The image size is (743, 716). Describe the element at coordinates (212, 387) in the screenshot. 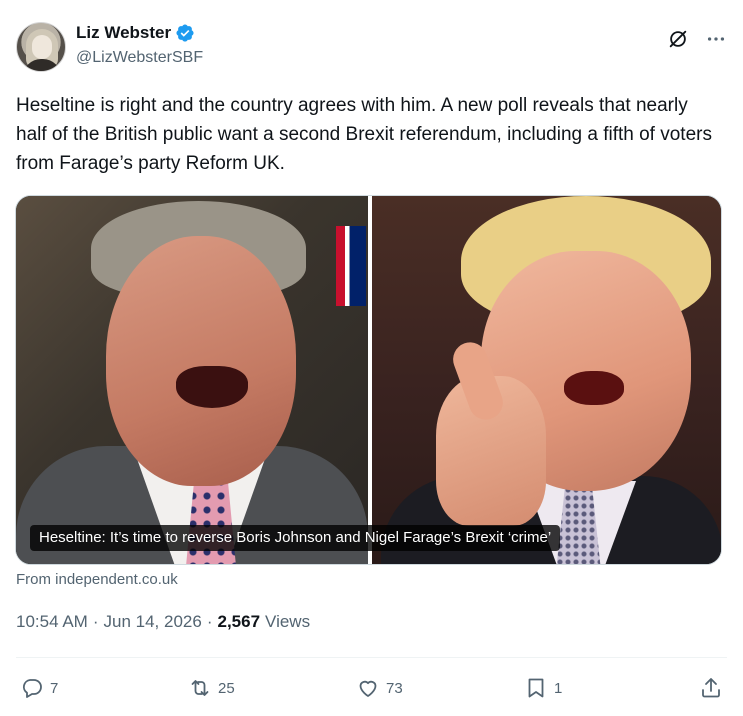

I see `left-mouth` at that location.